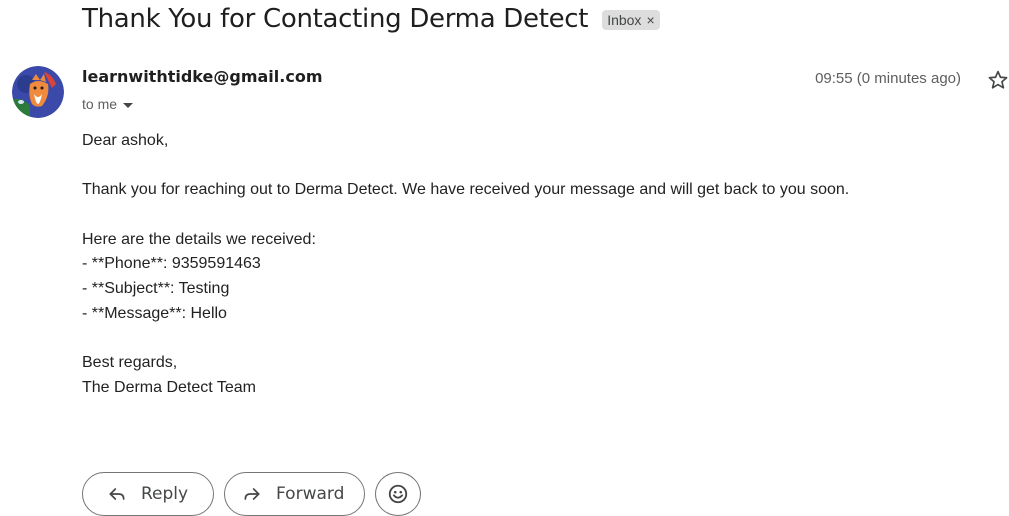  I want to click on inbox-label-chip: Inbox ×, so click(631, 20).